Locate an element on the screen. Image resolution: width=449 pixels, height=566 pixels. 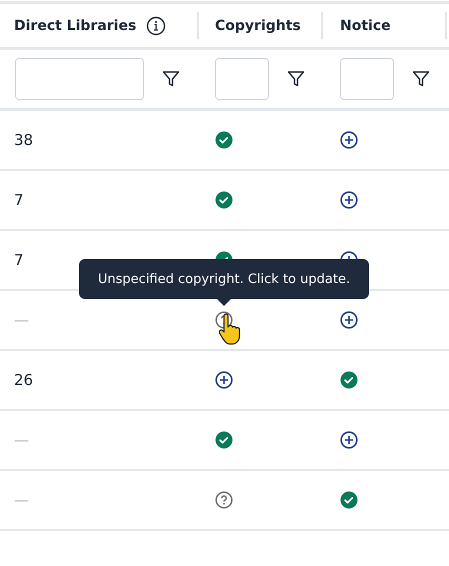
column-header: Notice is located at coordinates (365, 26).